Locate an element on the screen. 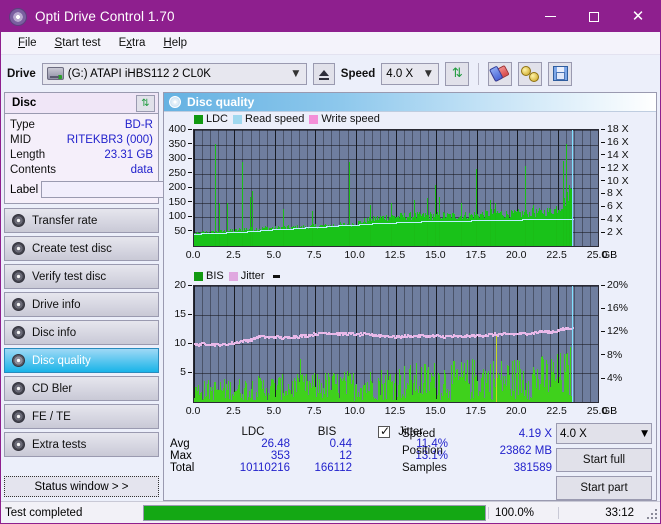 The height and width of the screenshot is (524, 661). drive-icon is located at coordinates (55, 73).